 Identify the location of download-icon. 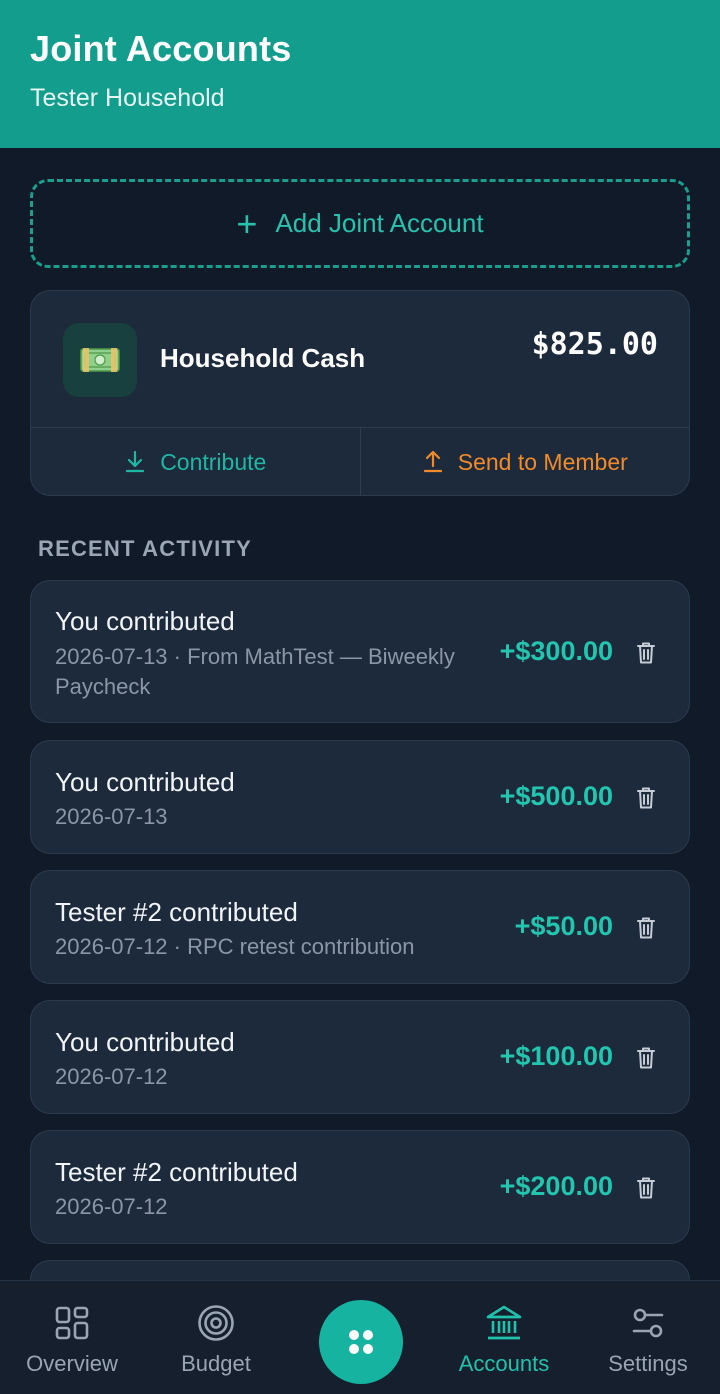
(135, 461).